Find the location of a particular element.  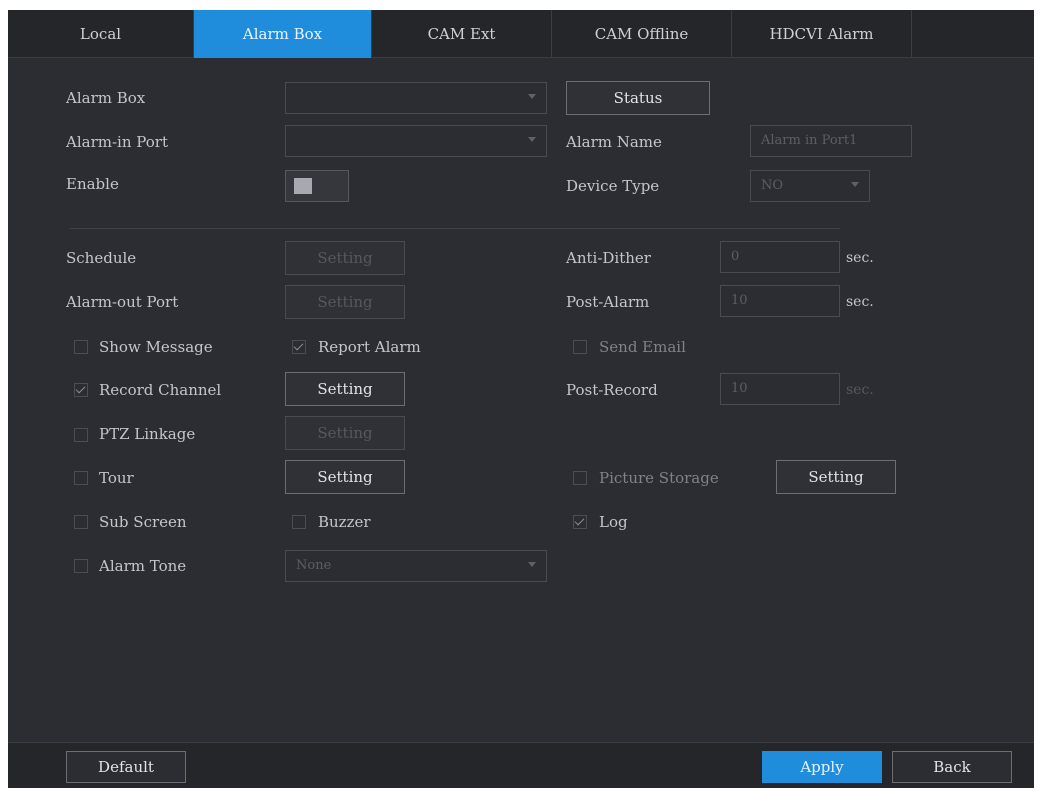

sub-screen-checkbox is located at coordinates (81, 522).